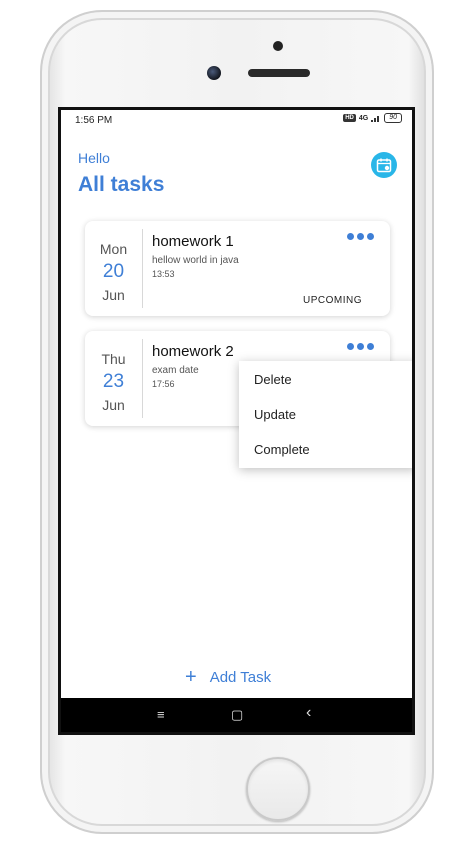 The width and height of the screenshot is (474, 842). Describe the element at coordinates (113, 271) in the screenshot. I see `task-day: 20` at that location.